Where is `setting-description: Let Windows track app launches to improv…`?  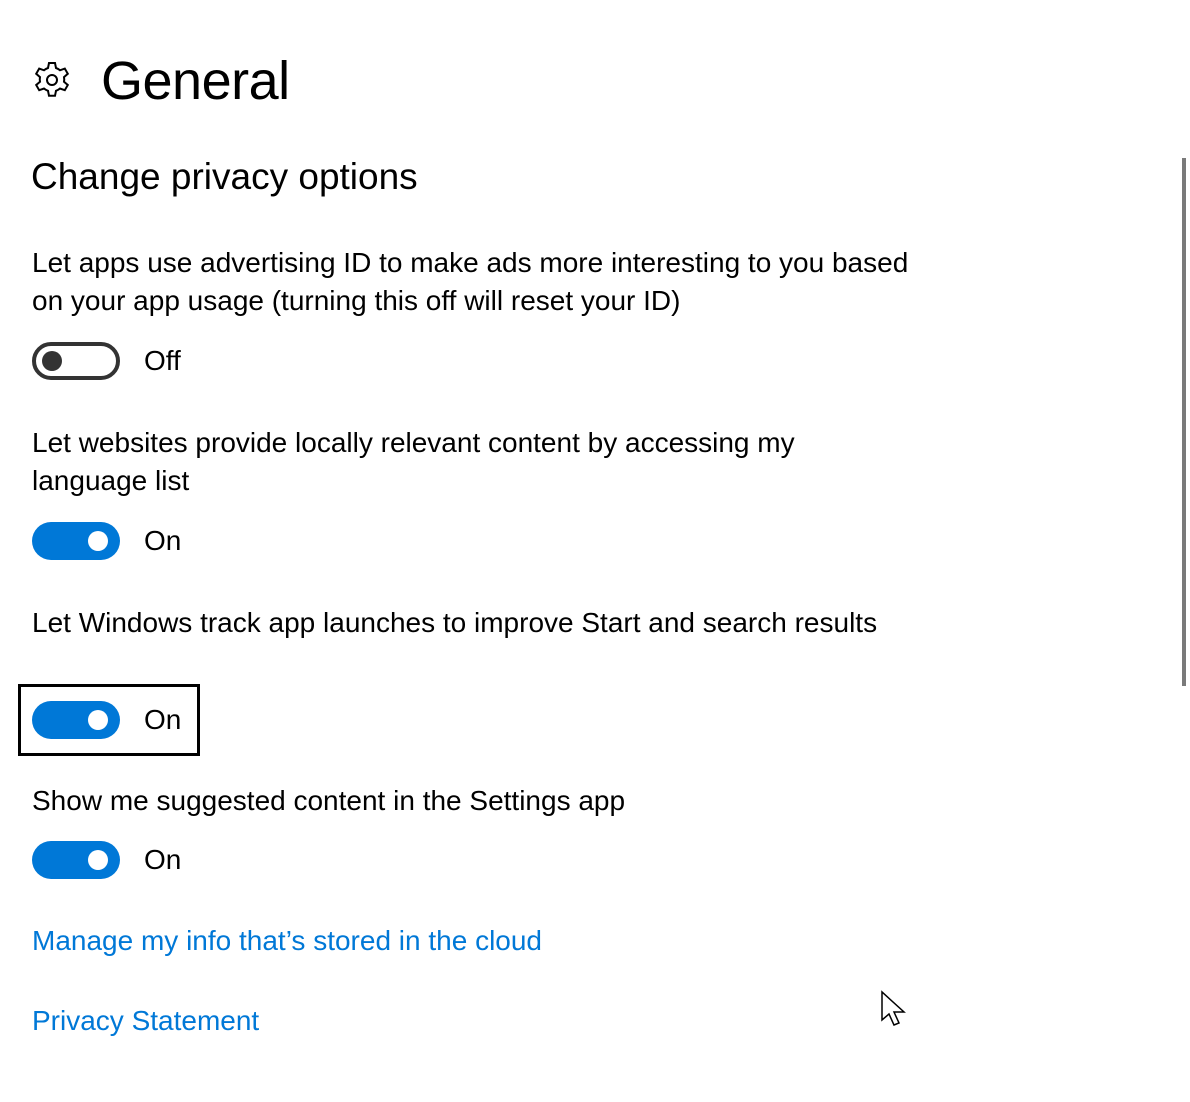
setting-description: Let Windows track app launches to improv… is located at coordinates (455, 622).